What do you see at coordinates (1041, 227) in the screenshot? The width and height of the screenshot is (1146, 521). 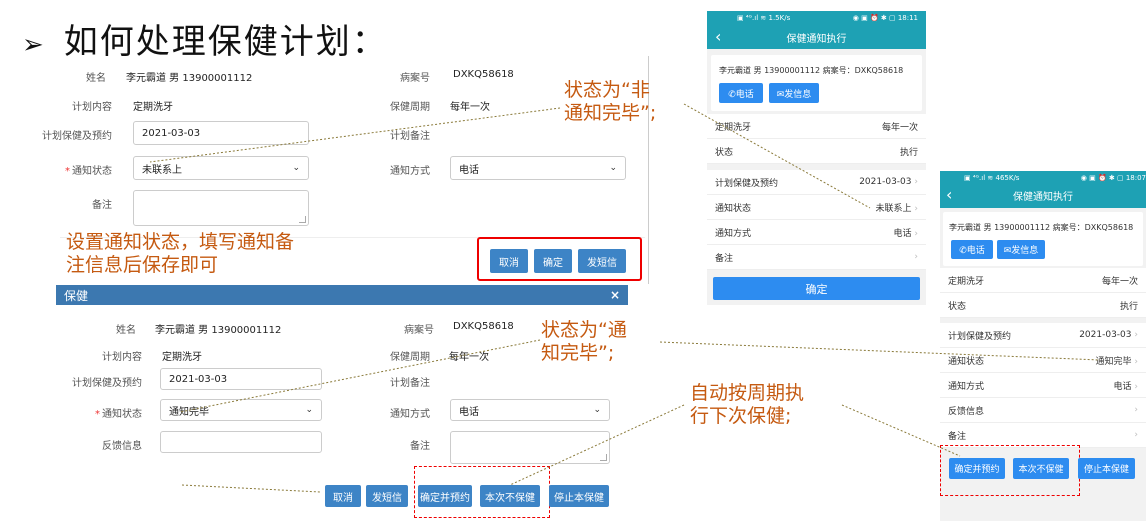 I see `patient-info: 李元霸道 男 13900001112 病案号：DXKQ58618` at bounding box center [1041, 227].